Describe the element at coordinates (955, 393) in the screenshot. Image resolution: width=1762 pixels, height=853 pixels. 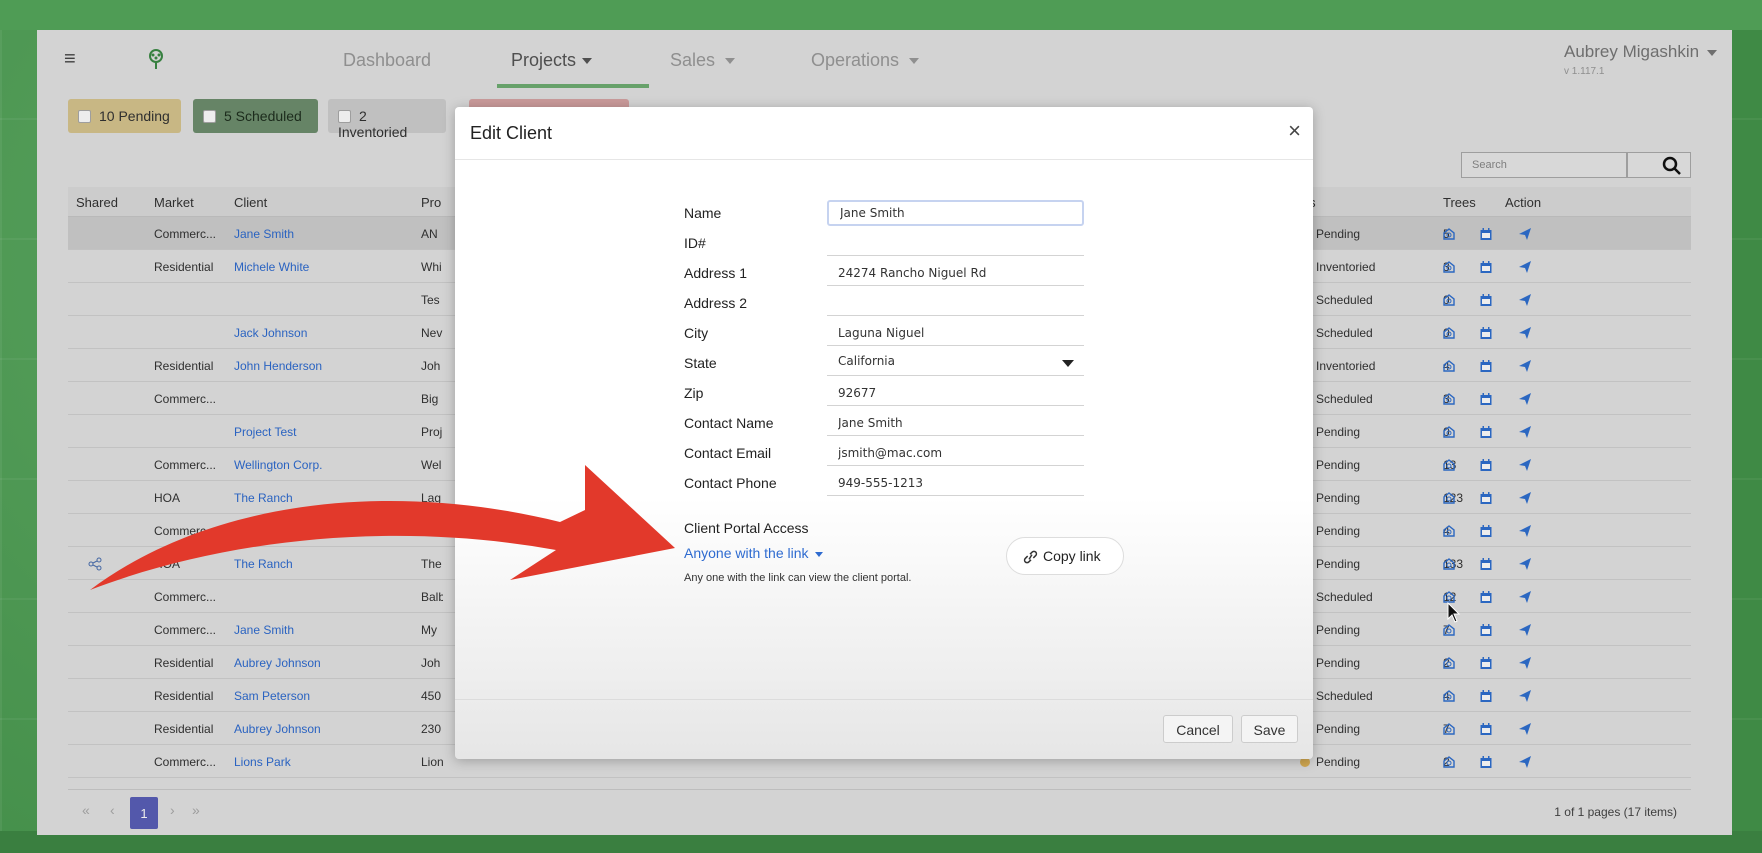
I see `zip-field` at that location.